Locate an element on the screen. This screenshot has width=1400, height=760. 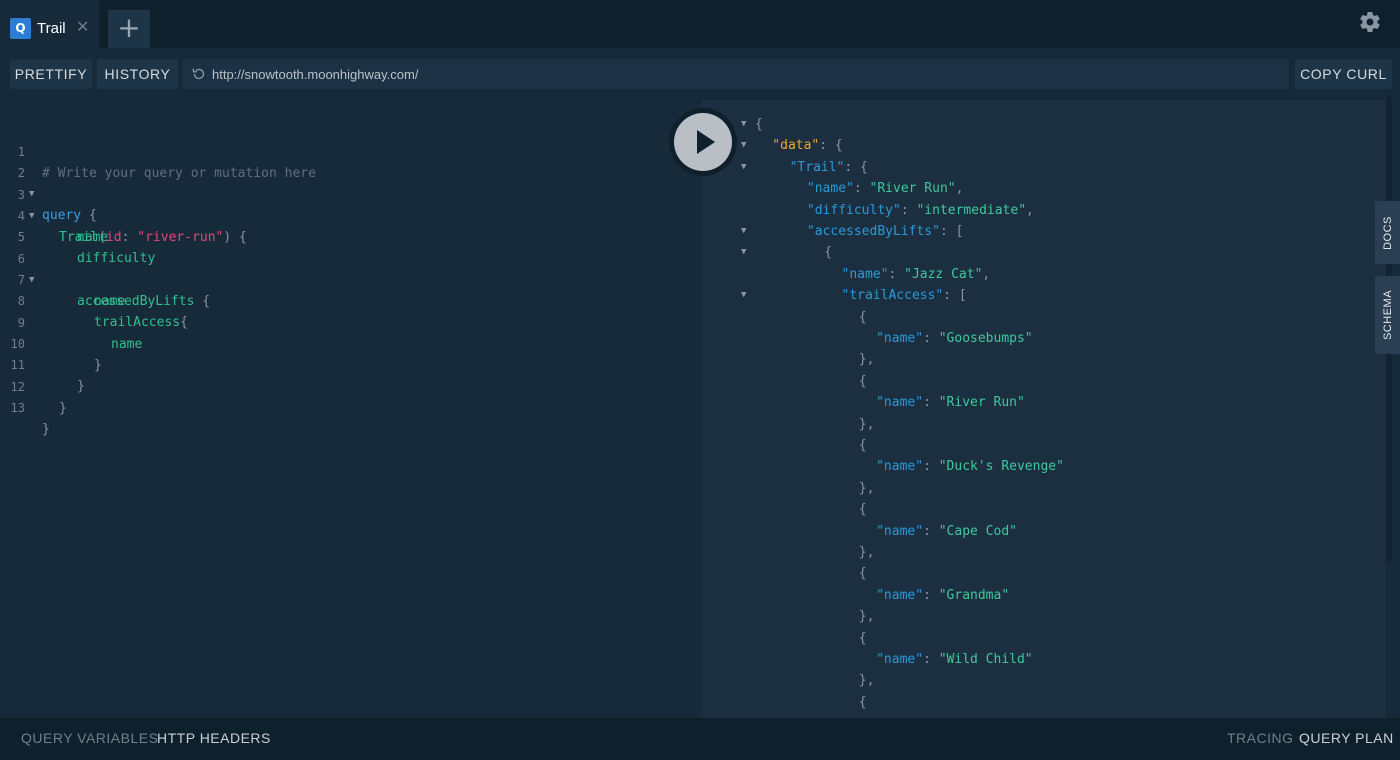
result-line: ▼ "accessedByLifts": [ is located at coordinates (1041, 231).